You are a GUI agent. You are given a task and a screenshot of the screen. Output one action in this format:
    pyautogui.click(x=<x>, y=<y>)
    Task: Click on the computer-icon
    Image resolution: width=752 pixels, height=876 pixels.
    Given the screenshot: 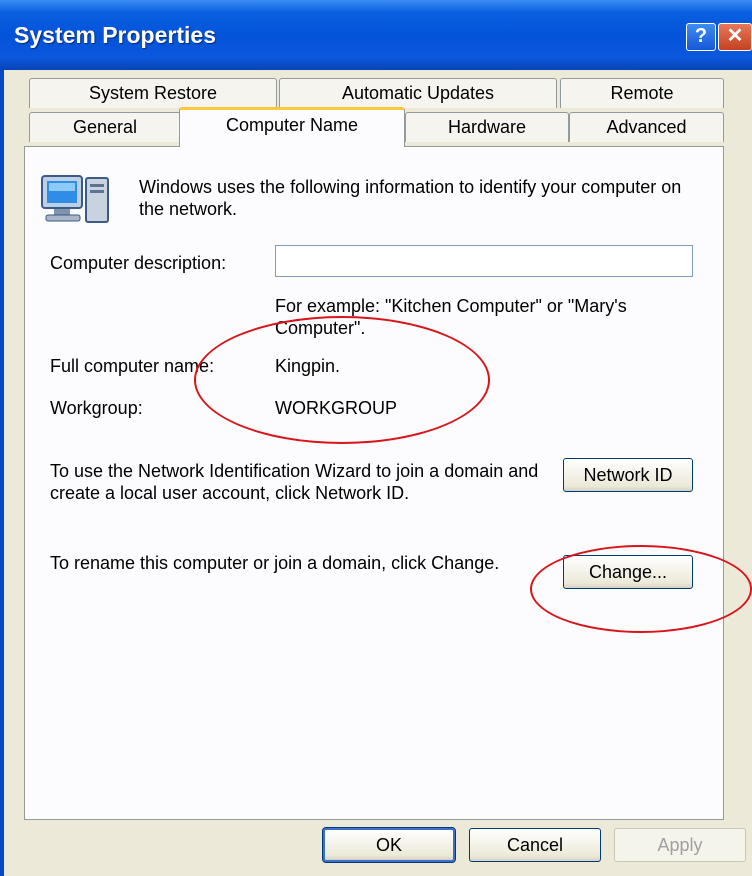 What is the action you would take?
    pyautogui.click(x=75, y=199)
    